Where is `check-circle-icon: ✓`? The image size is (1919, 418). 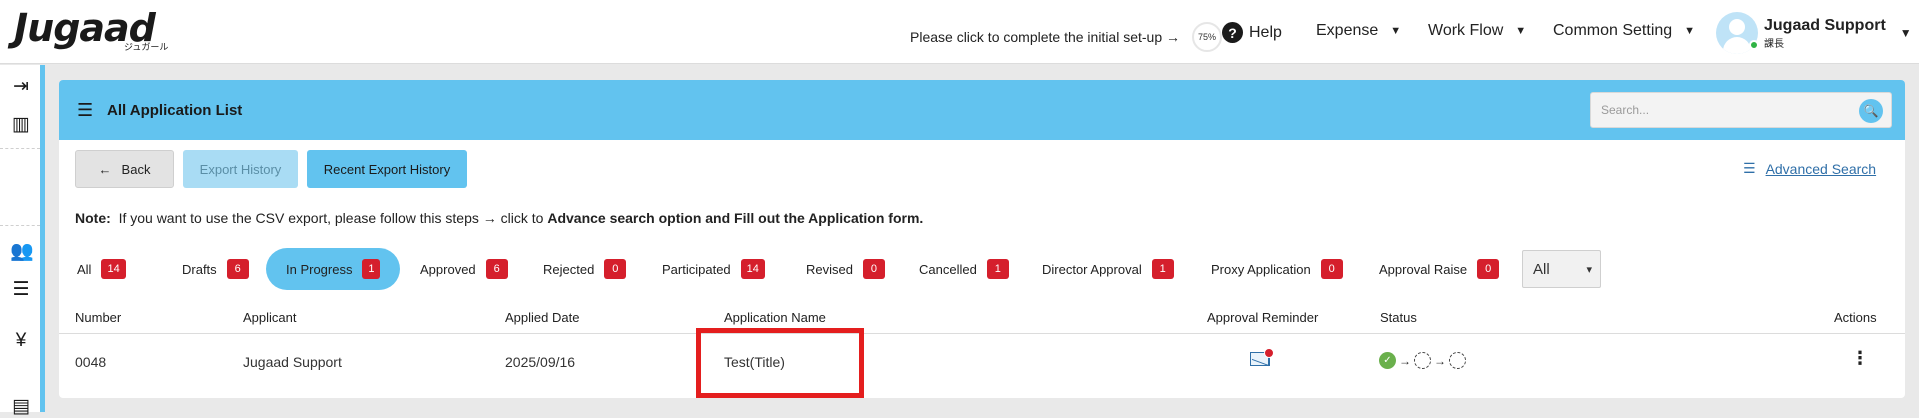
check-circle-icon: ✓ is located at coordinates (1387, 360).